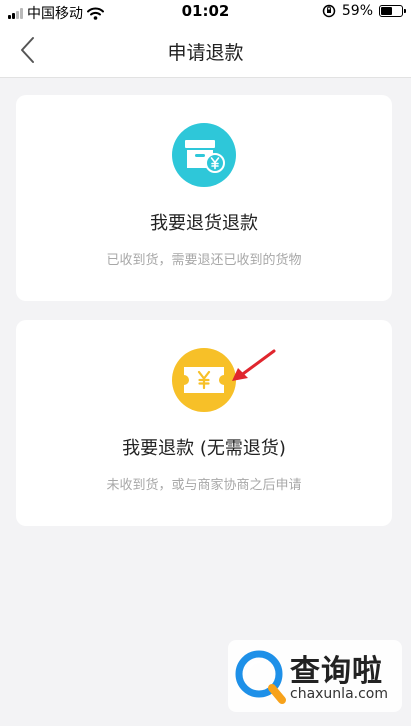  I want to click on page-title: 申请退款, so click(205, 53).